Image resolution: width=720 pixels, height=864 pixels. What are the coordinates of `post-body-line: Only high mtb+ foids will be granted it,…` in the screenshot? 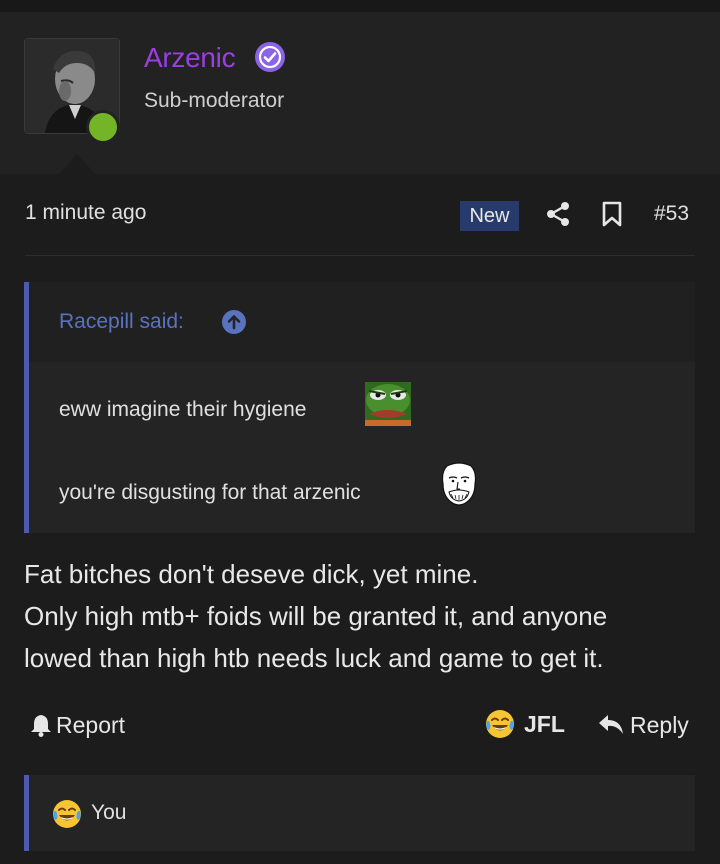 It's located at (316, 616).